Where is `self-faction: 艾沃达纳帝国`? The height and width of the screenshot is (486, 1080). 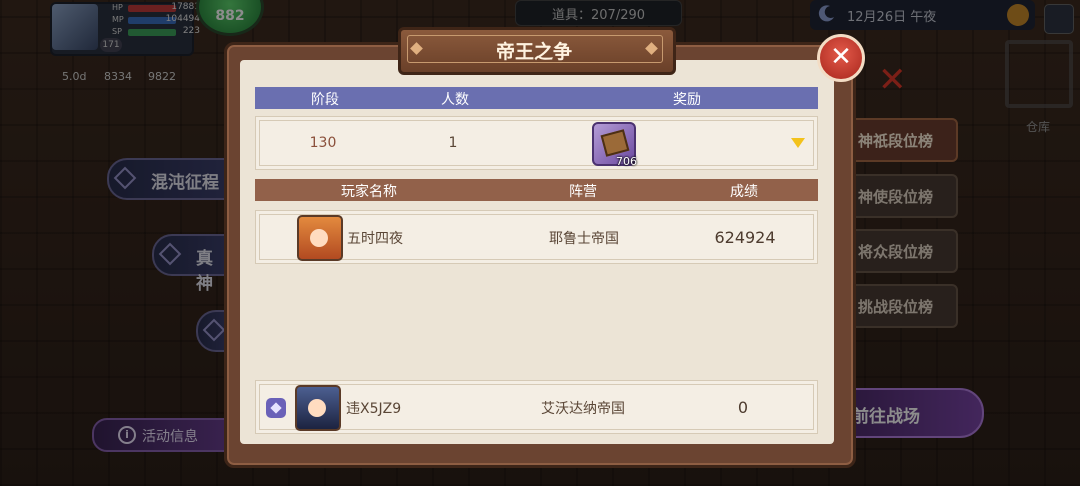 self-faction: 艾沃达纳帝国 is located at coordinates (583, 409).